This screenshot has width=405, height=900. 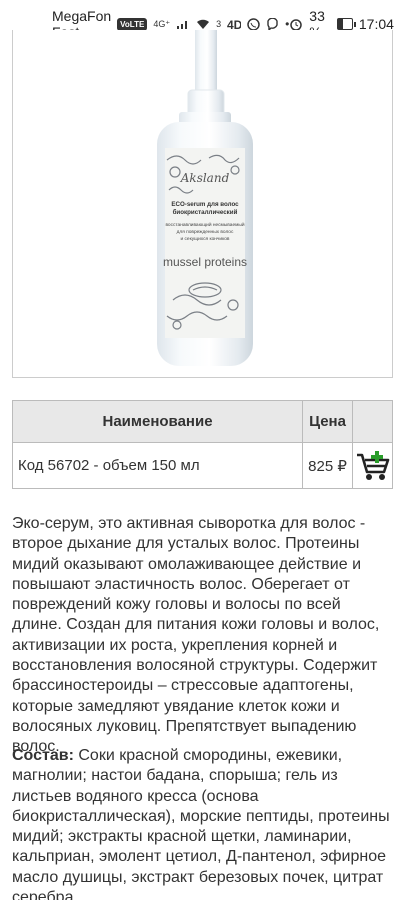 What do you see at coordinates (327, 421) in the screenshot?
I see `header-price: Цена` at bounding box center [327, 421].